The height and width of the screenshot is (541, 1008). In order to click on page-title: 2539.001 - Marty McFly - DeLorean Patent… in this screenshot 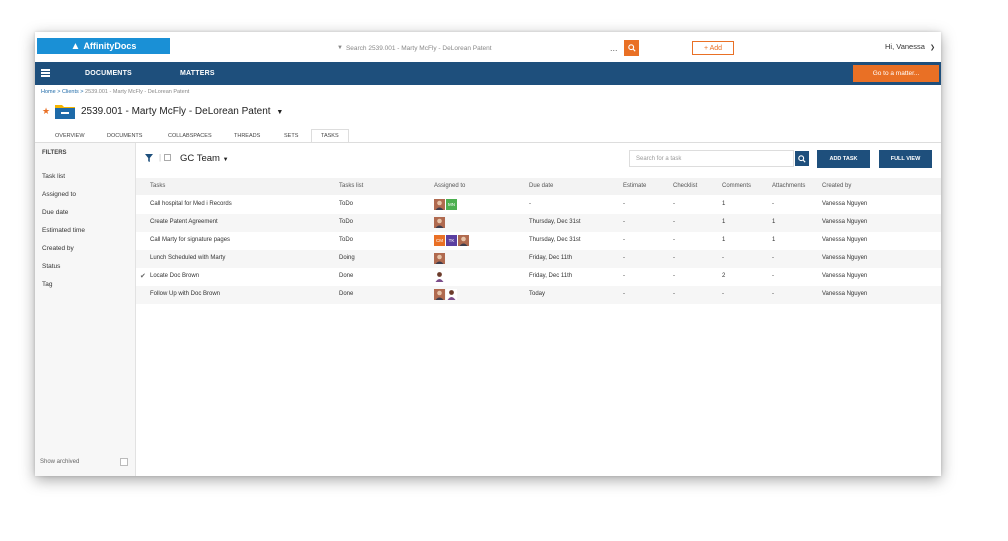, I will do `click(182, 111)`.